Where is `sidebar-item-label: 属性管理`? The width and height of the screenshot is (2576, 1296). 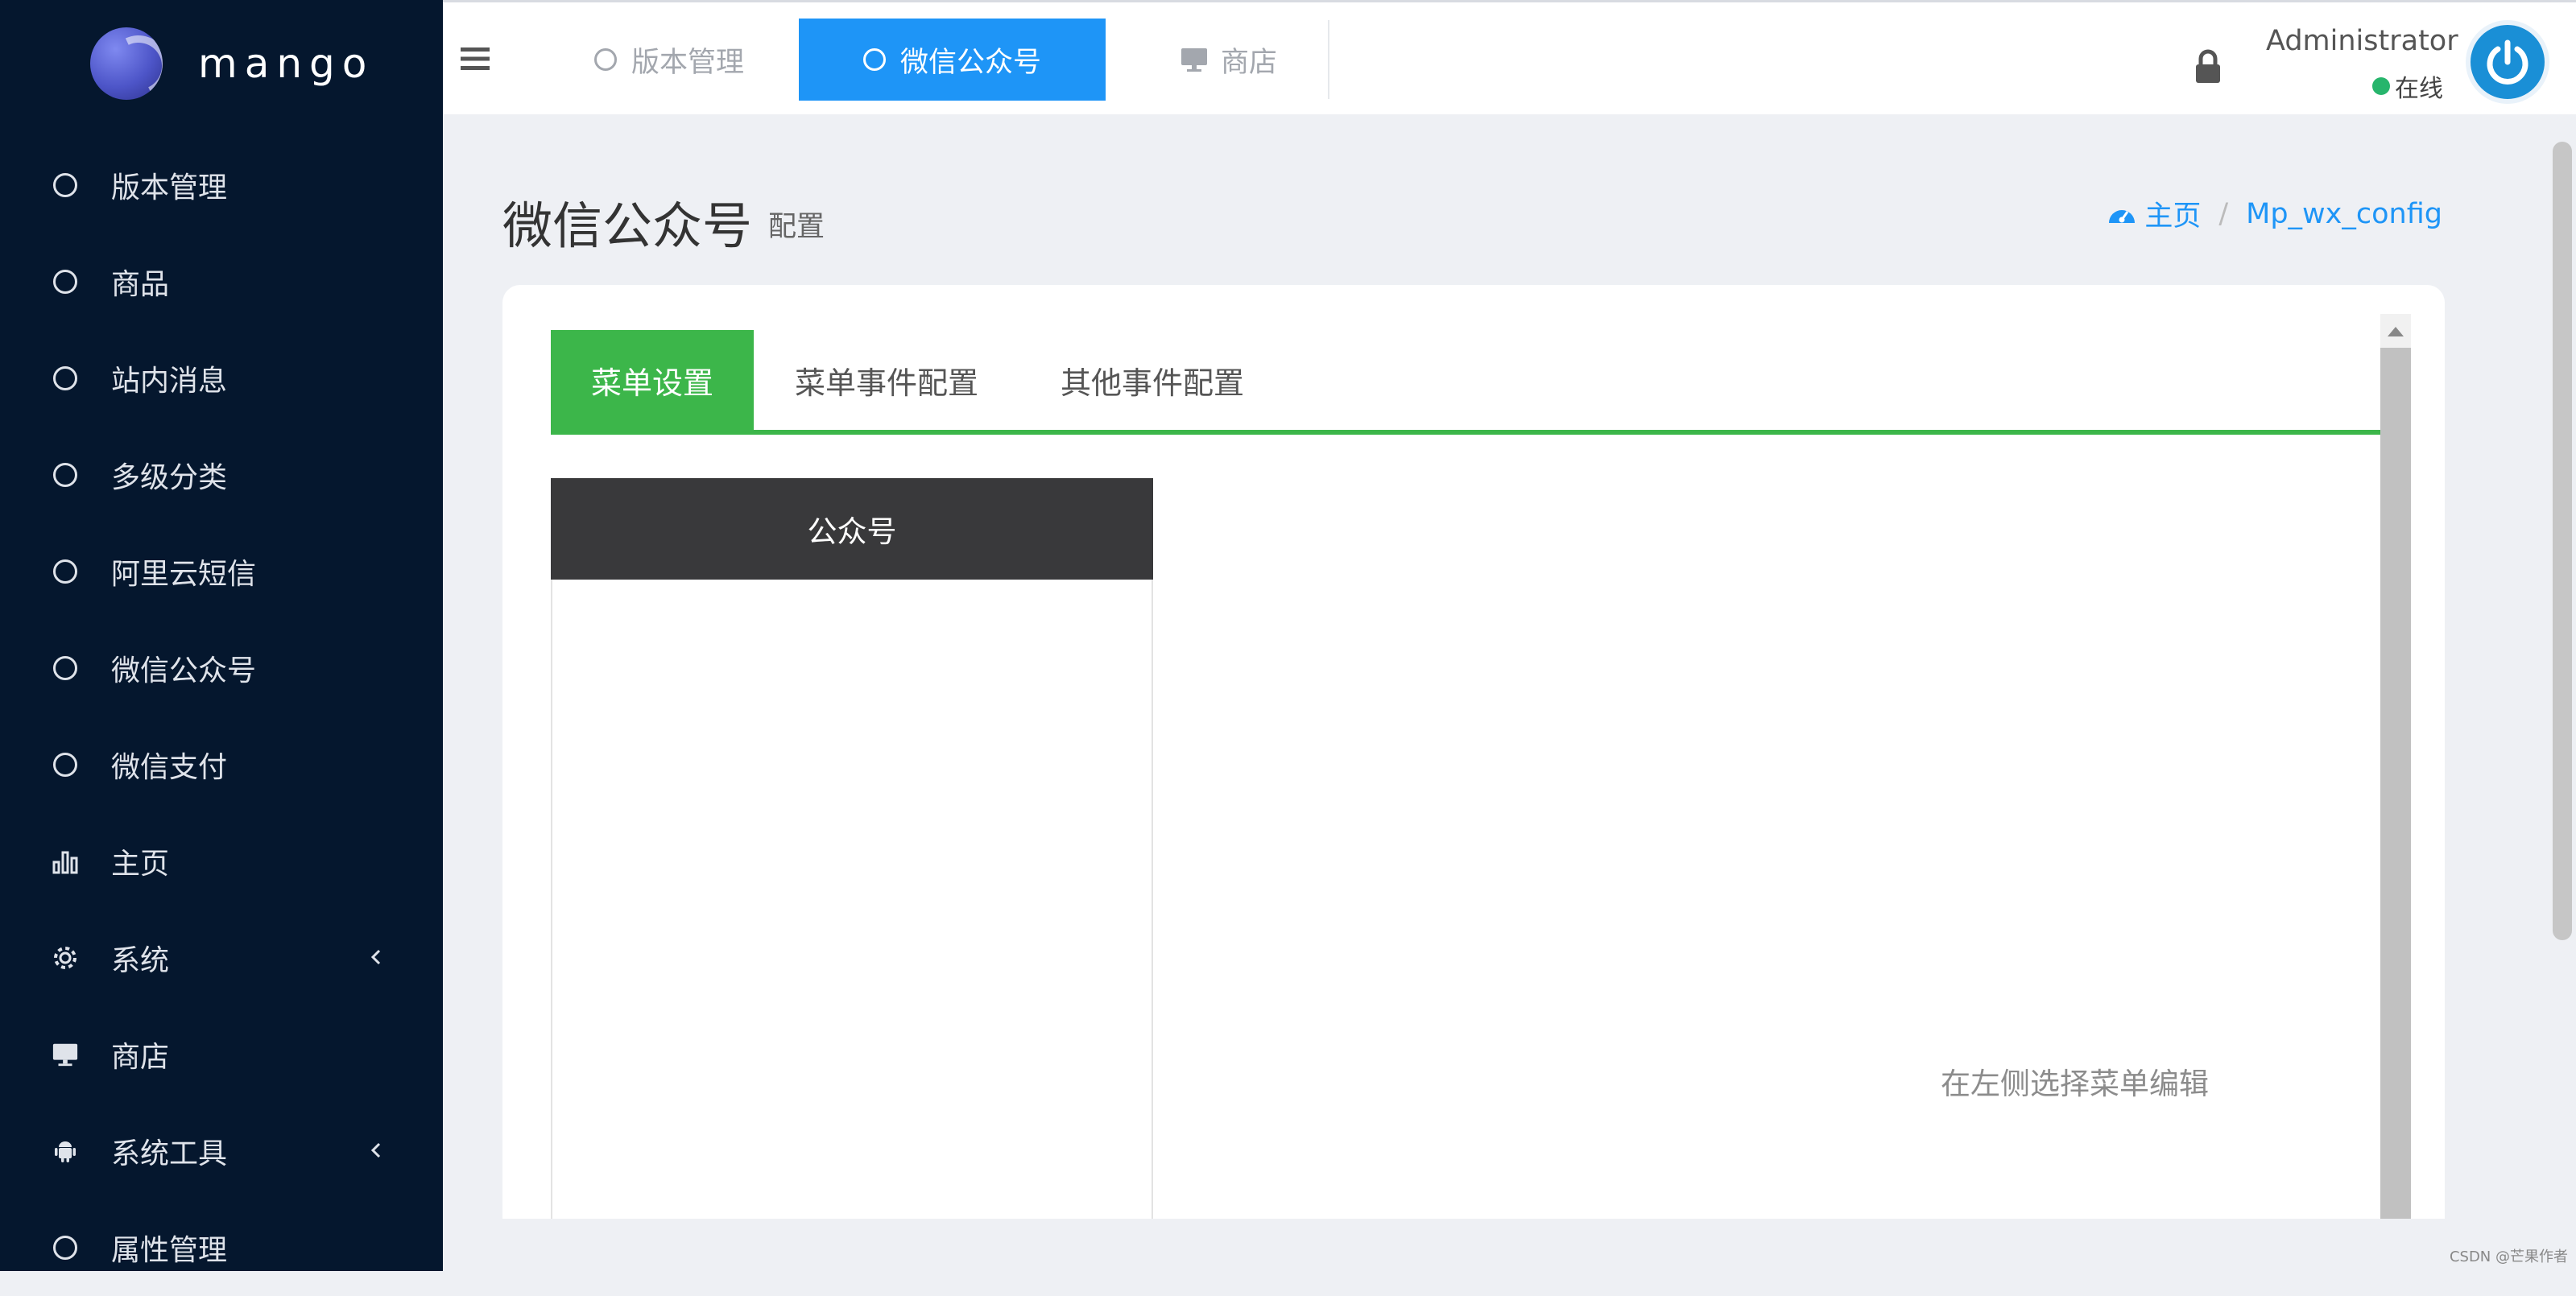
sidebar-item-label: 属性管理 is located at coordinates (169, 1248).